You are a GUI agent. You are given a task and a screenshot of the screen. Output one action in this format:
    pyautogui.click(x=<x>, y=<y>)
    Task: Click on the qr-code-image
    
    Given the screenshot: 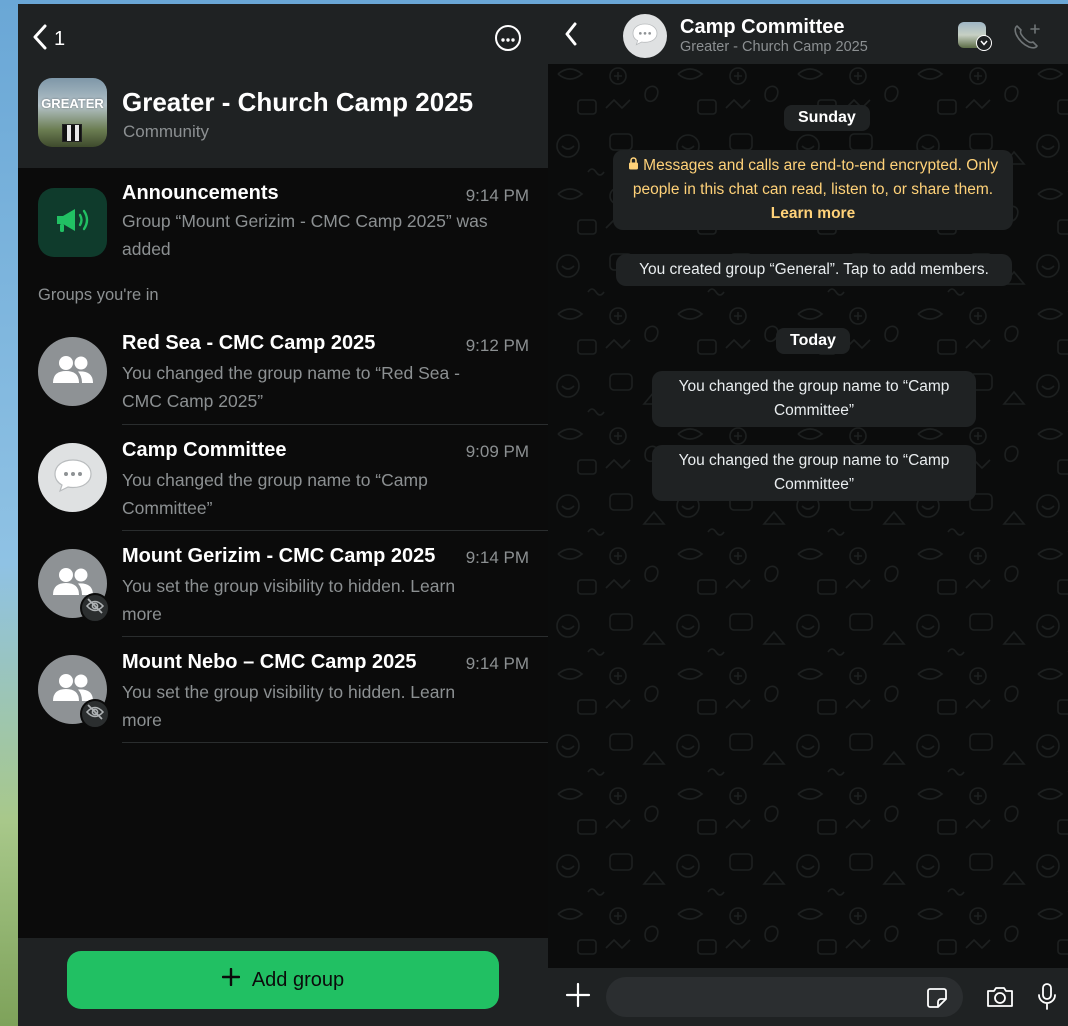 What is the action you would take?
    pyautogui.click(x=72, y=133)
    